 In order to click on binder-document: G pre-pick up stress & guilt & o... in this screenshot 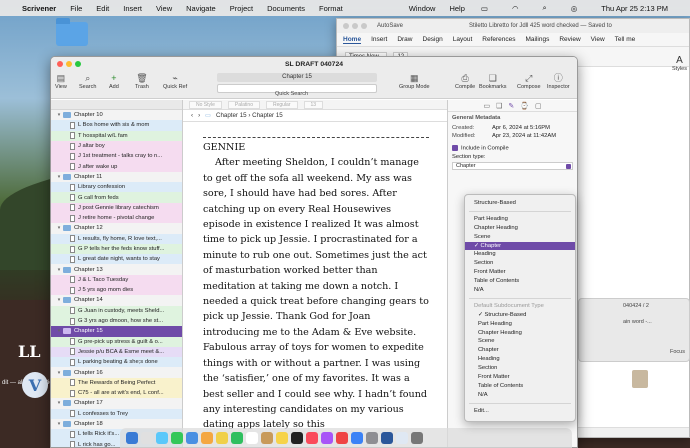, I will do `click(116, 341)`.